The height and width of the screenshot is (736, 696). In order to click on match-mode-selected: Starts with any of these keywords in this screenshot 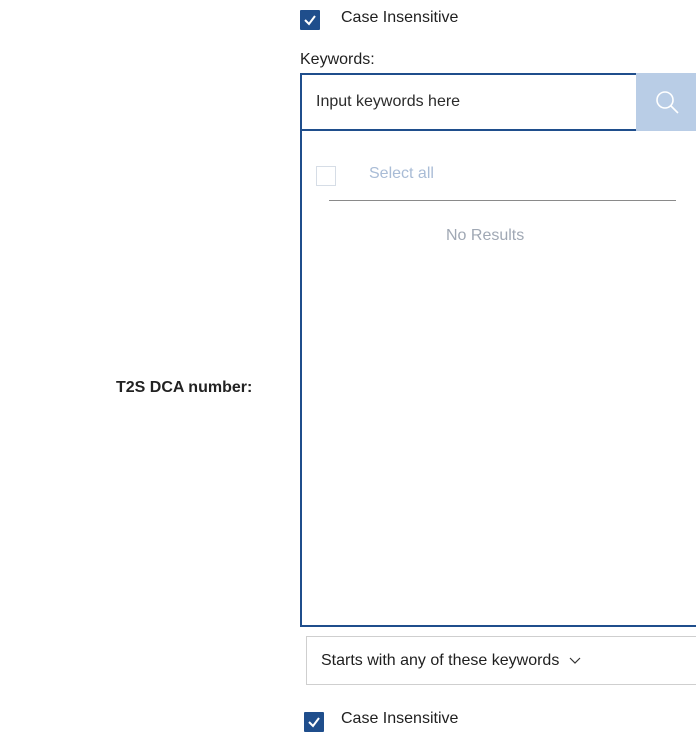, I will do `click(440, 660)`.